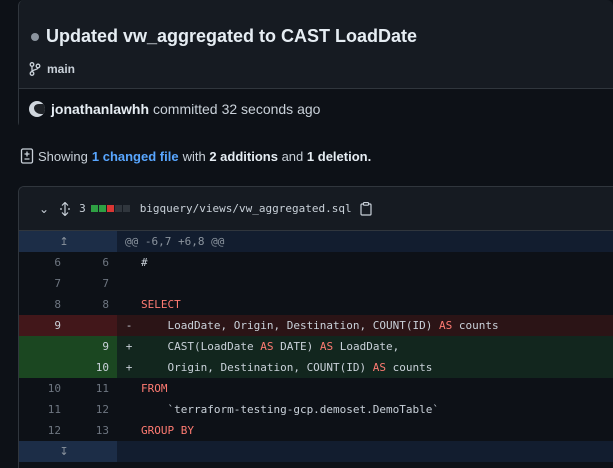 The height and width of the screenshot is (468, 613). I want to click on old-line-number: 10, so click(44, 388).